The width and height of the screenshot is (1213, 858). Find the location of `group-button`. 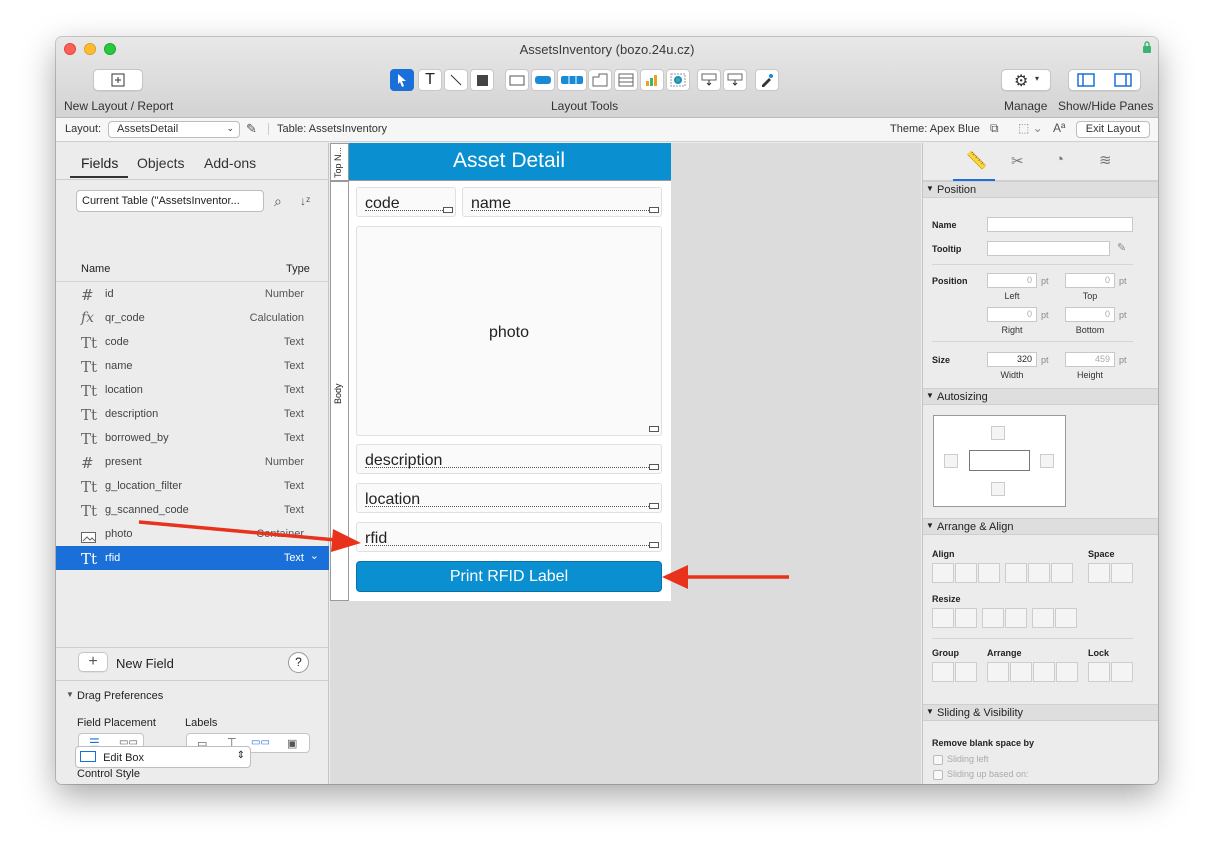

group-button is located at coordinates (943, 672).